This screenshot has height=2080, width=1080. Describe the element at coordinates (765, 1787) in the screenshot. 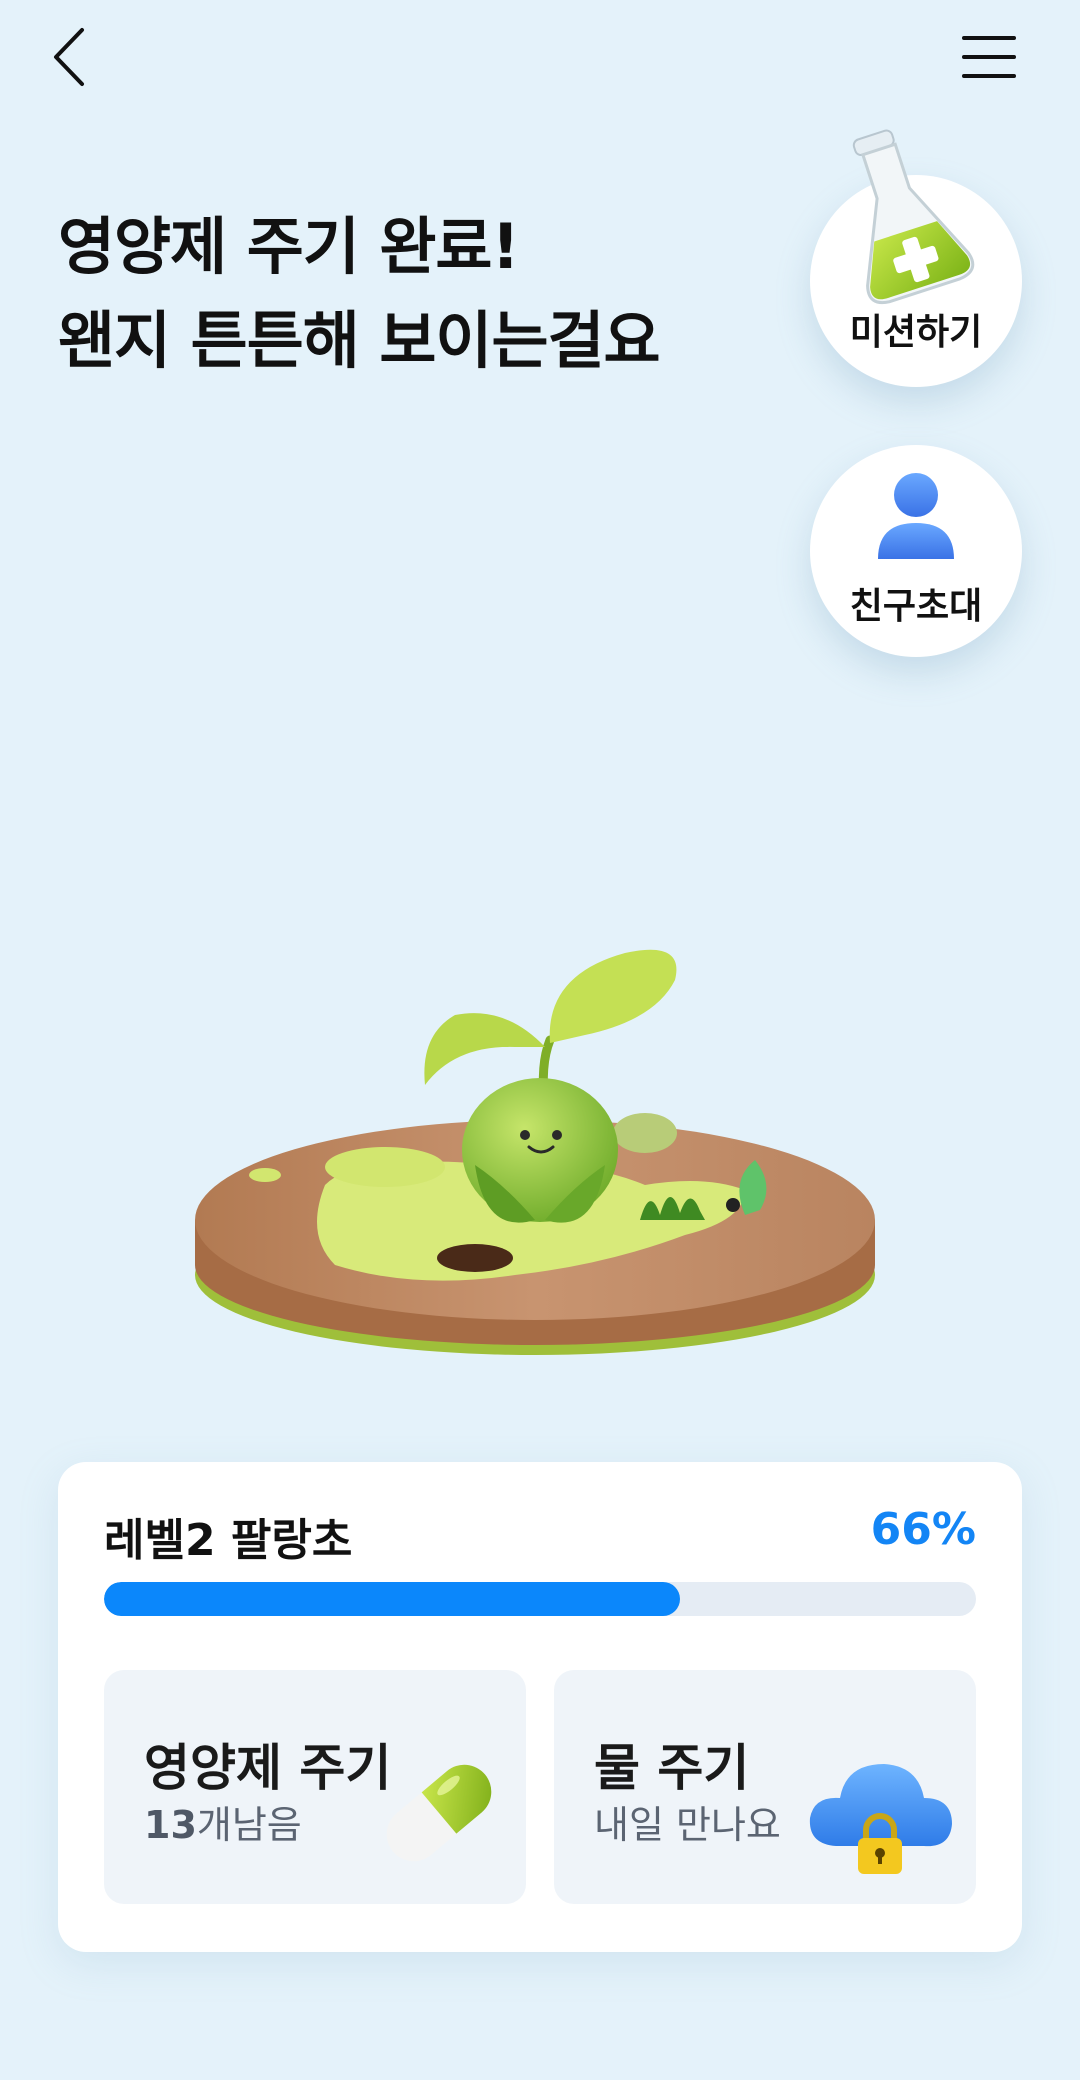

I see `give-water-button: 물 주기 내일 만나요` at that location.